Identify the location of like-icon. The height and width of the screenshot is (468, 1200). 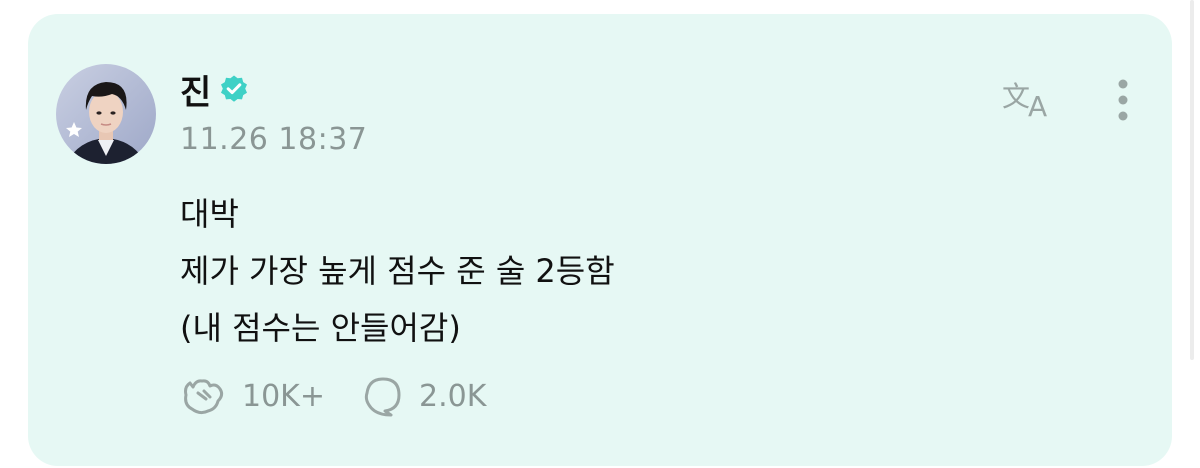
(204, 397).